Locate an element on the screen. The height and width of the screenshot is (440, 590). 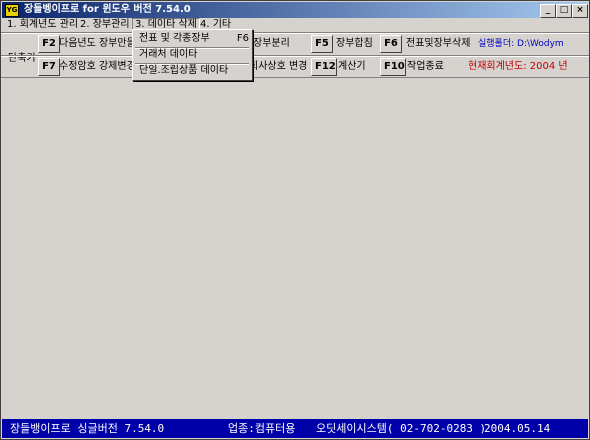
toolbar-separator-top is located at coordinates (295, 33).